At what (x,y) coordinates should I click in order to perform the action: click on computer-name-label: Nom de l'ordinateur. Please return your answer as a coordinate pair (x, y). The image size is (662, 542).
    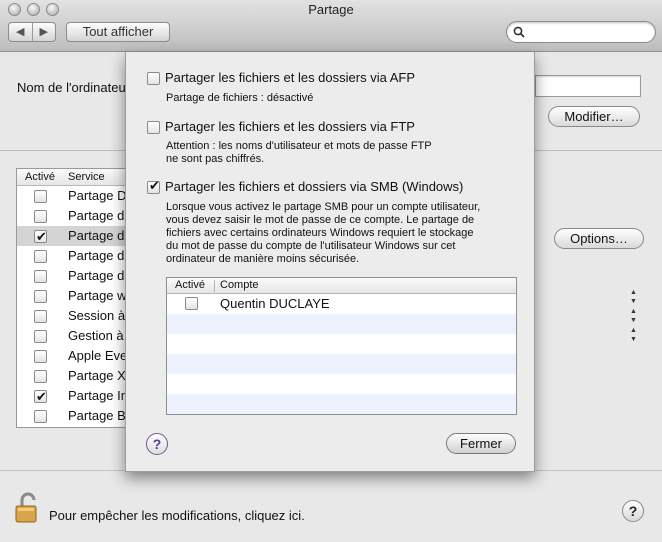
    Looking at the image, I should click on (74, 87).